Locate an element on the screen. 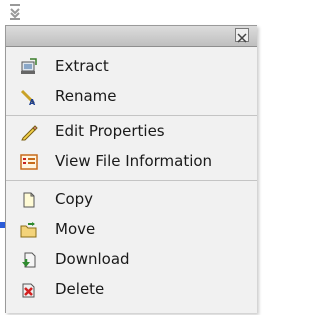 This screenshot has height=315, width=320. menu-item-view-file-information: View File Information is located at coordinates (132, 161).